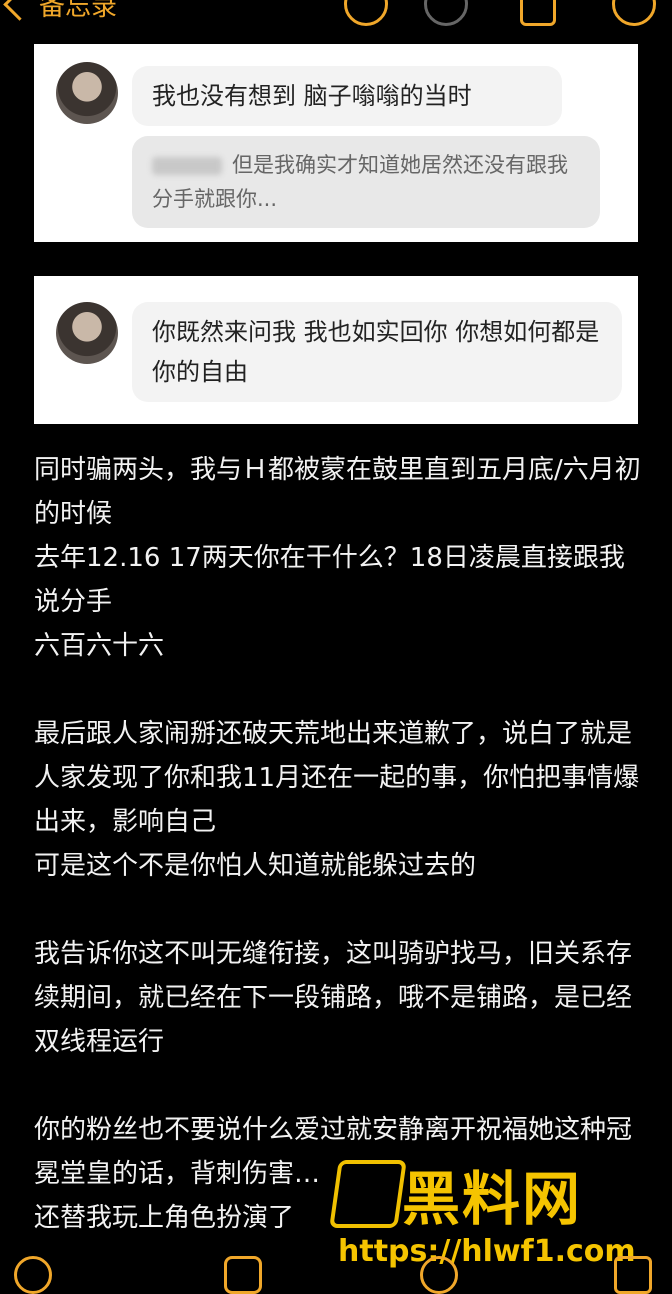 The height and width of the screenshot is (1294, 672). I want to click on watermark-logo-icon, so click(368, 1194).